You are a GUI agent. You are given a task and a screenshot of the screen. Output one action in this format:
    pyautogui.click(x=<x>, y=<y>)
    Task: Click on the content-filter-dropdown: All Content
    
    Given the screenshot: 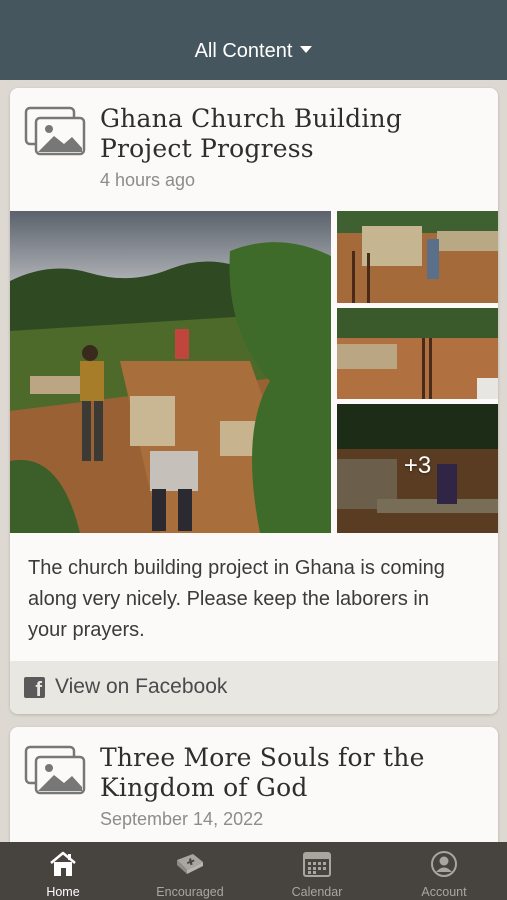 What is the action you would take?
    pyautogui.click(x=253, y=51)
    